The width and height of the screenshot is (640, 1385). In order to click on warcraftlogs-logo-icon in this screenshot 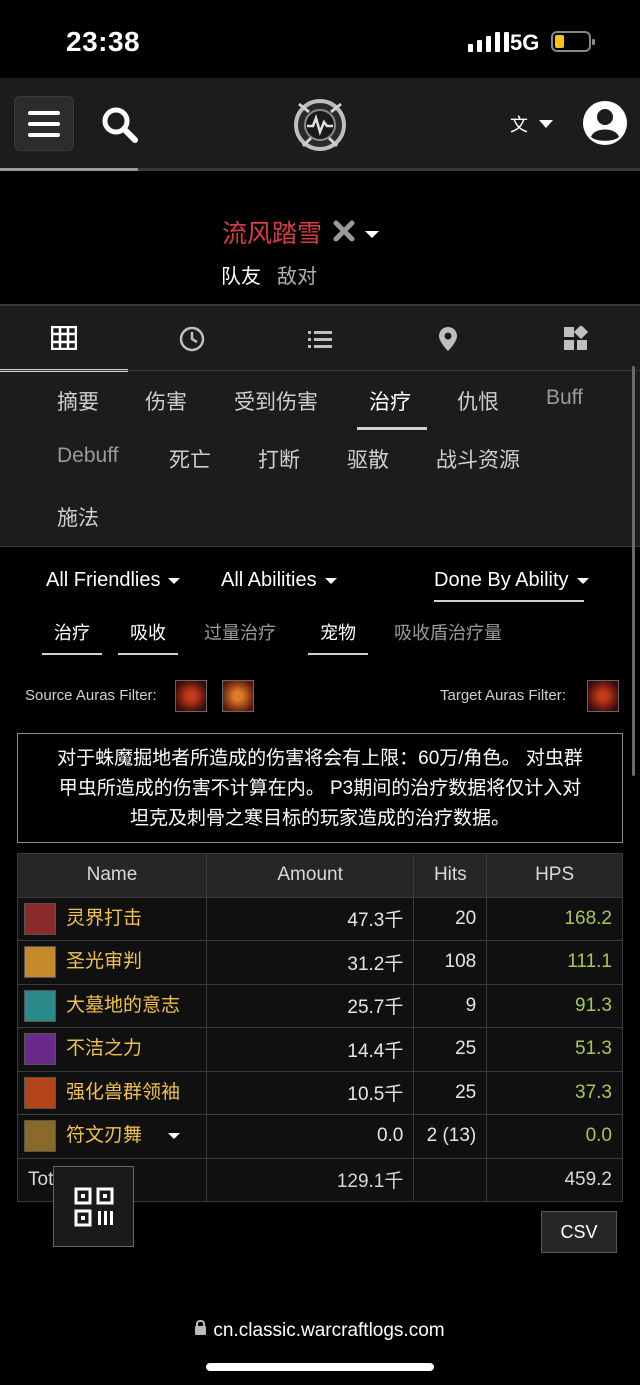, I will do `click(320, 125)`.